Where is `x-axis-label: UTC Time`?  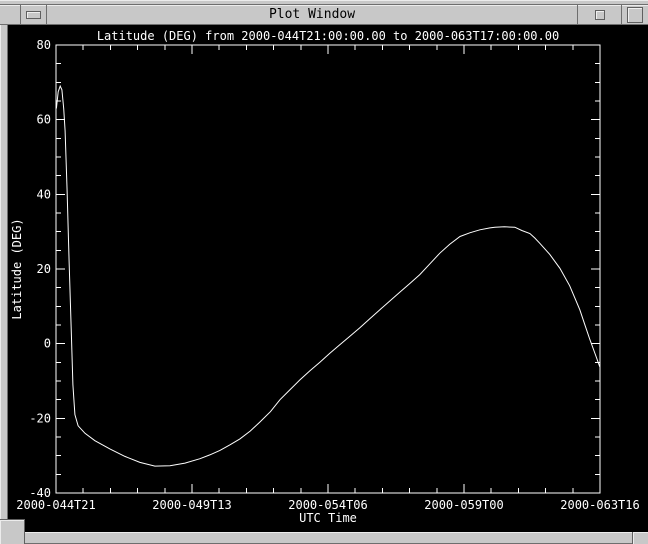 x-axis-label: UTC Time is located at coordinates (328, 518).